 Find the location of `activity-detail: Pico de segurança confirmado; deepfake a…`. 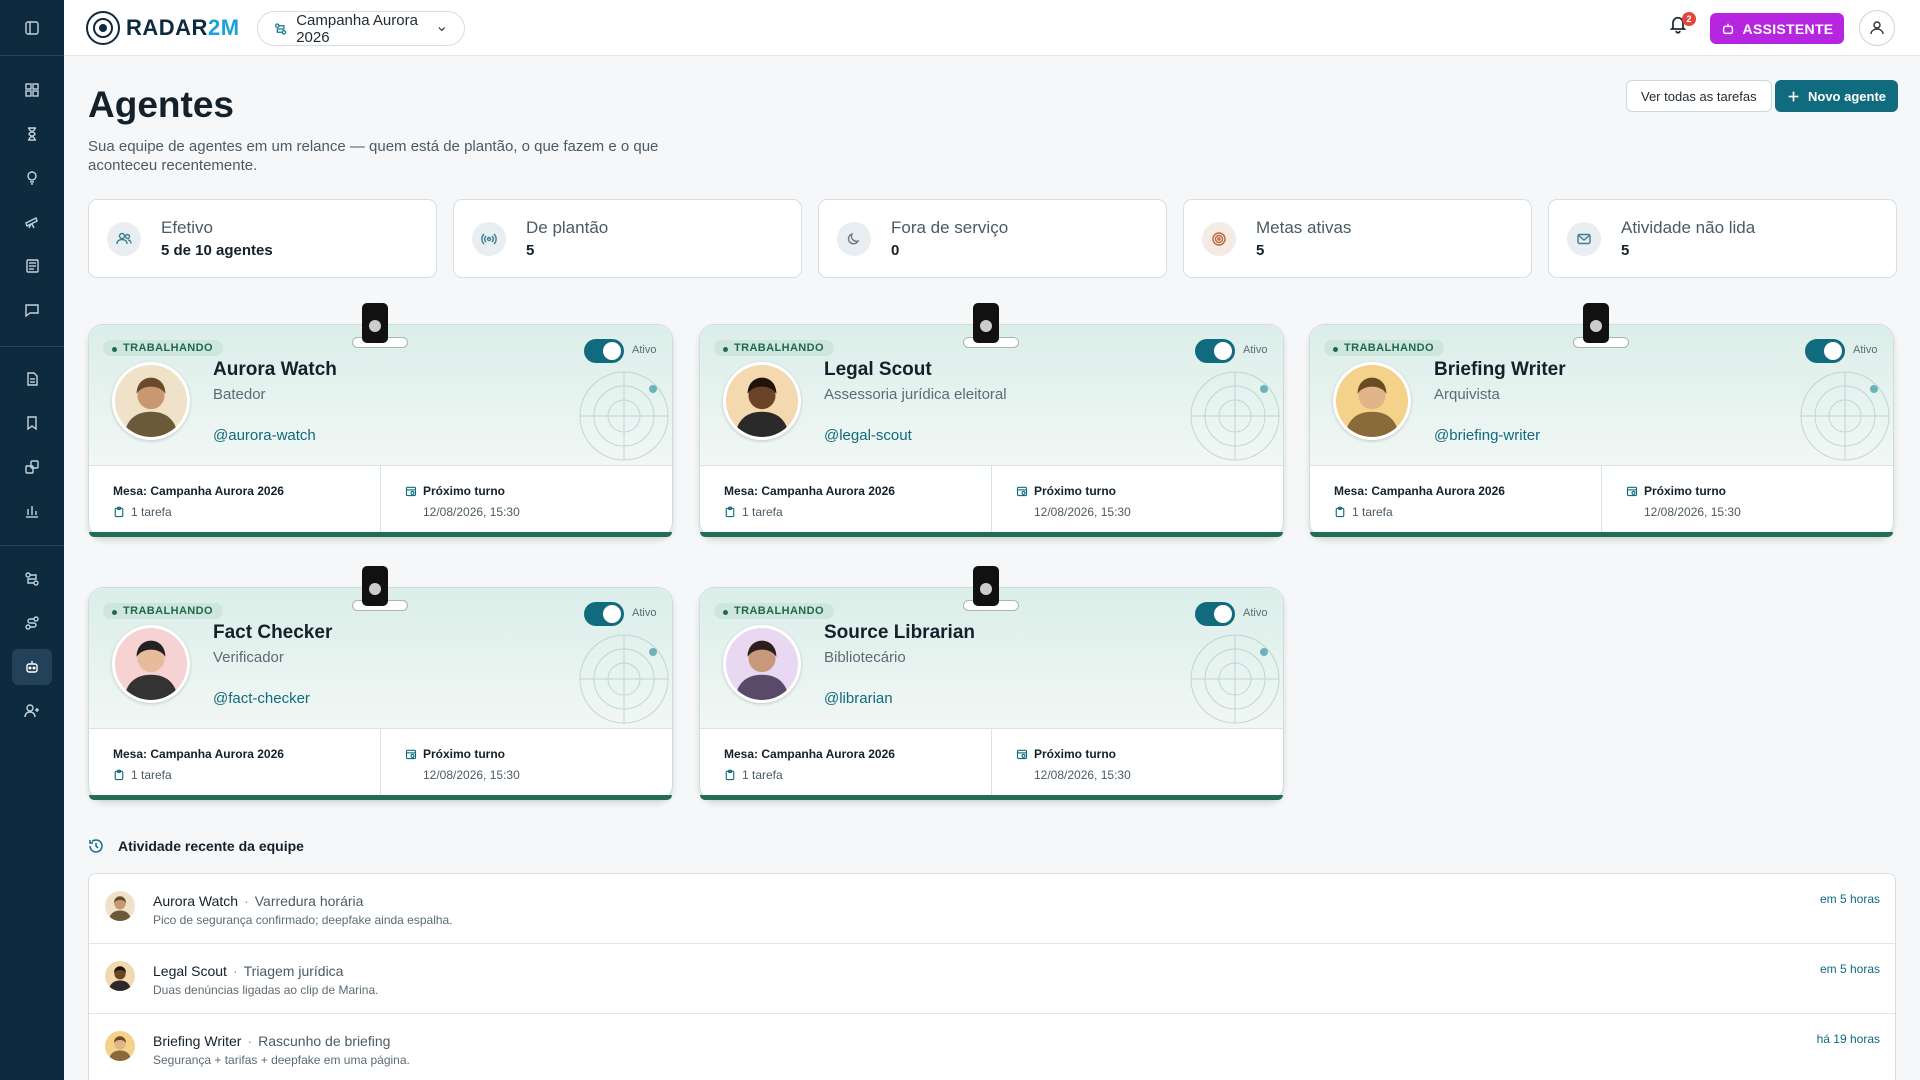

activity-detail: Pico de segurança confirmado; deepfake a… is located at coordinates (303, 920).